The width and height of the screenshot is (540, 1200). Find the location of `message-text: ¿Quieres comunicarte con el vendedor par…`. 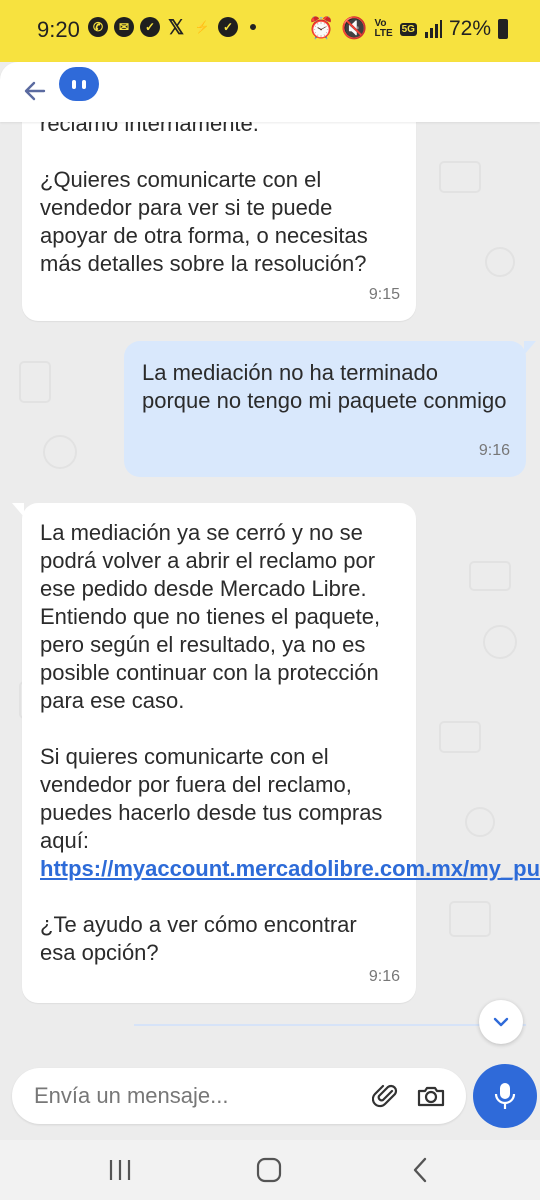

message-text: ¿Quieres comunicarte con el vendedor par… is located at coordinates (204, 221).